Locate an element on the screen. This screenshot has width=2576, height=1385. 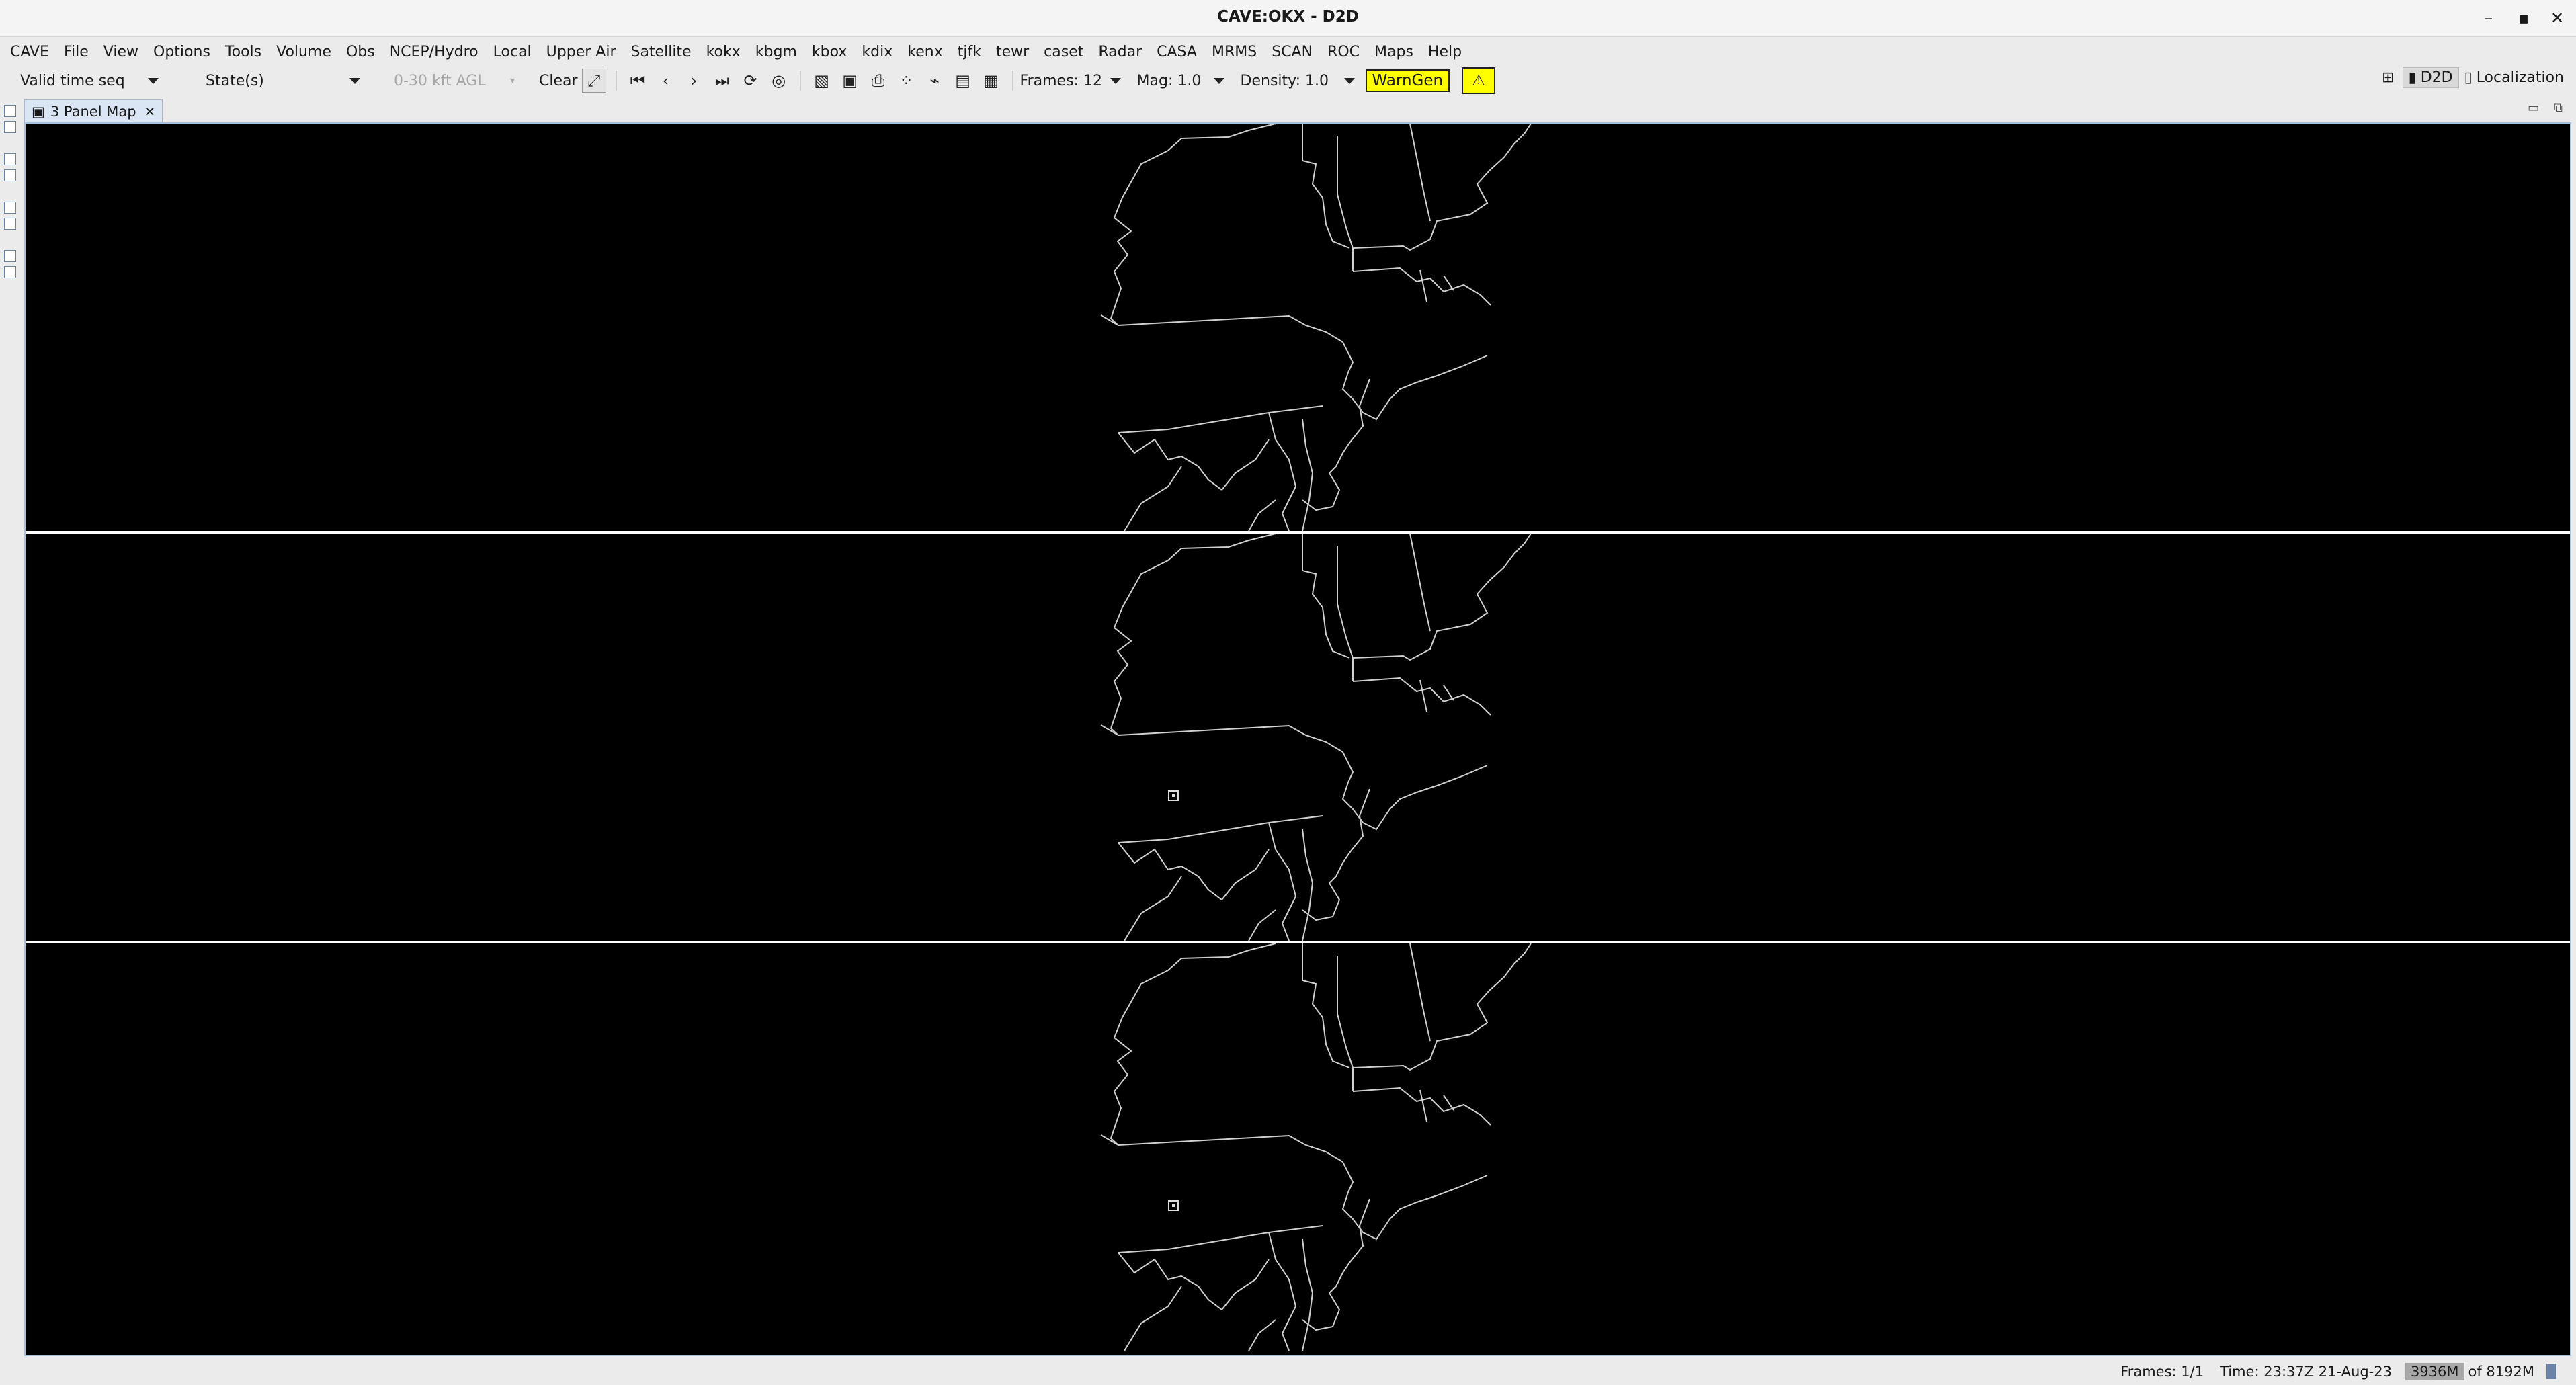
menu-caset: caset is located at coordinates (1063, 52).